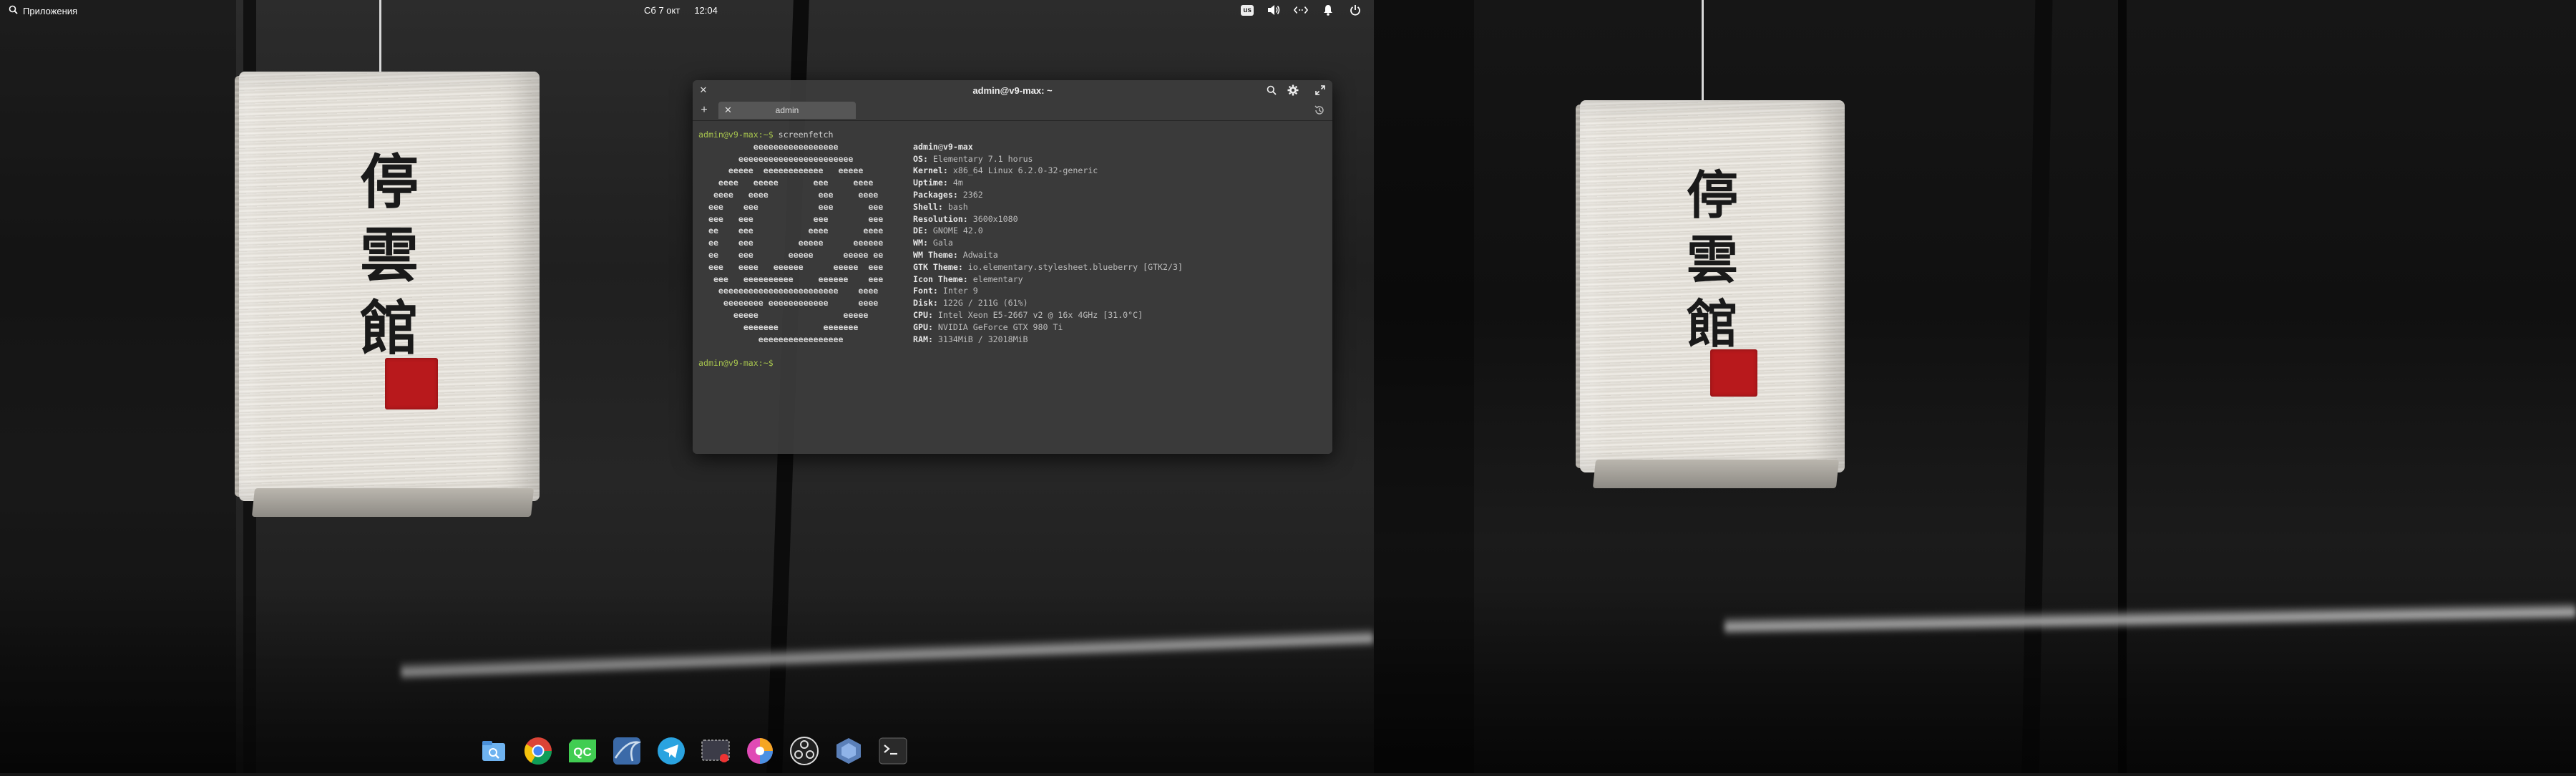 The height and width of the screenshot is (776, 2576). I want to click on chrome-icon, so click(538, 751).